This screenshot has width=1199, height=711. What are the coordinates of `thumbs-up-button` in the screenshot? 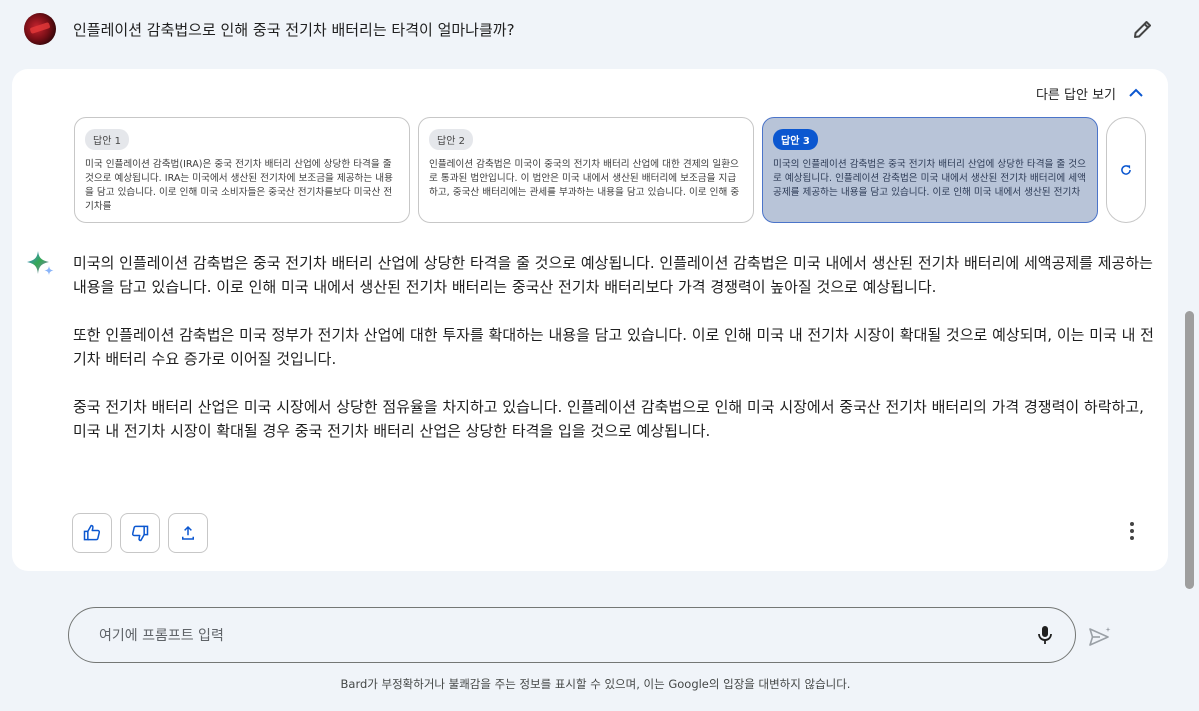 It's located at (92, 533).